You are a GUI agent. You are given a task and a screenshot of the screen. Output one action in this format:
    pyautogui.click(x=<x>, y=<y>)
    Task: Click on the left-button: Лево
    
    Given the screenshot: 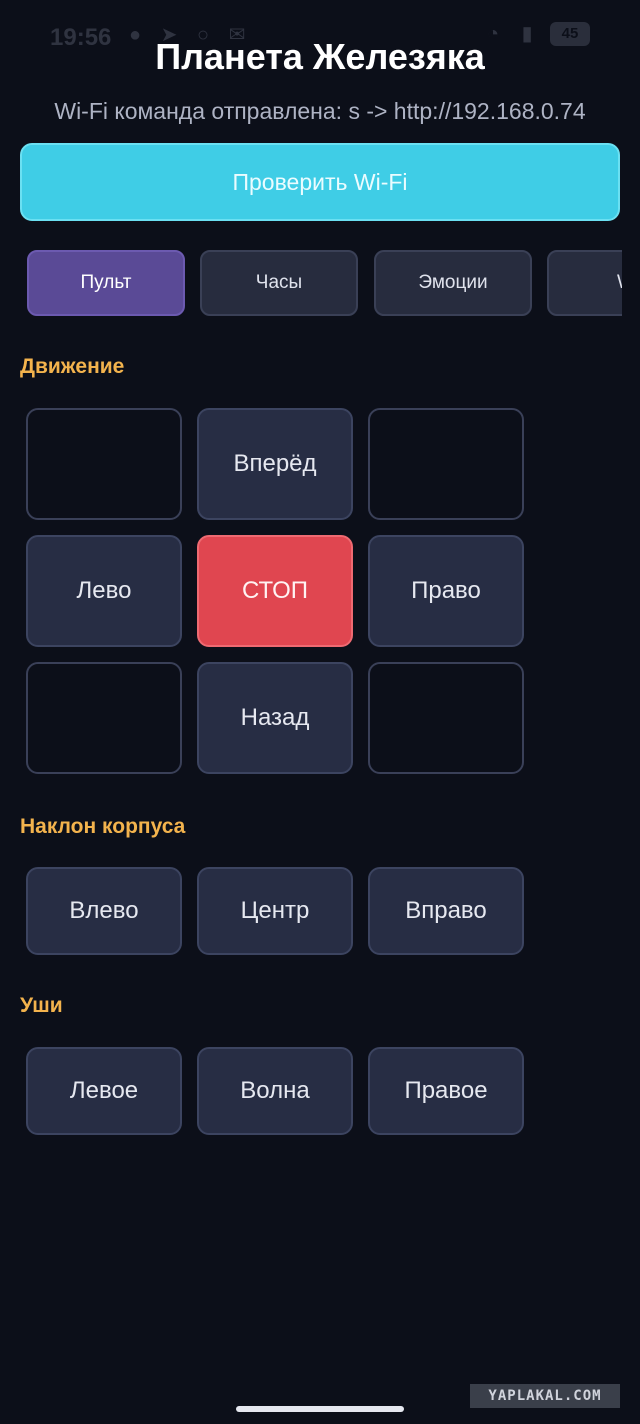 What is the action you would take?
    pyautogui.click(x=104, y=591)
    